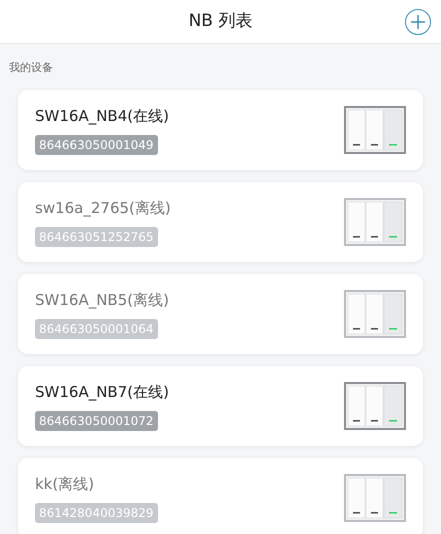 The height and width of the screenshot is (534, 441). Describe the element at coordinates (220, 222) in the screenshot. I see `device-card: sw16a_2765(离线) 864663051252765` at that location.